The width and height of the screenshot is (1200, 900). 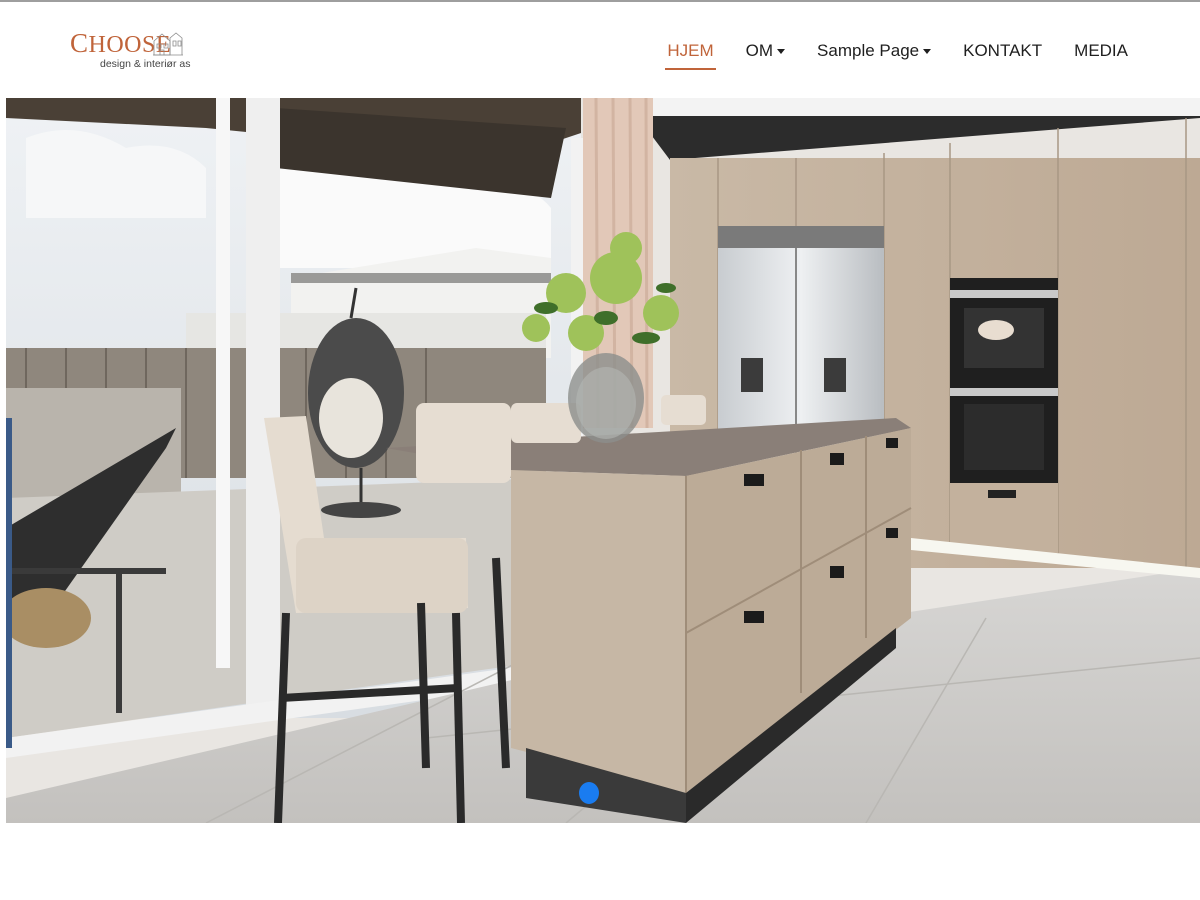 I want to click on nav-item-kontakt: KONTAKT, so click(x=1002, y=51).